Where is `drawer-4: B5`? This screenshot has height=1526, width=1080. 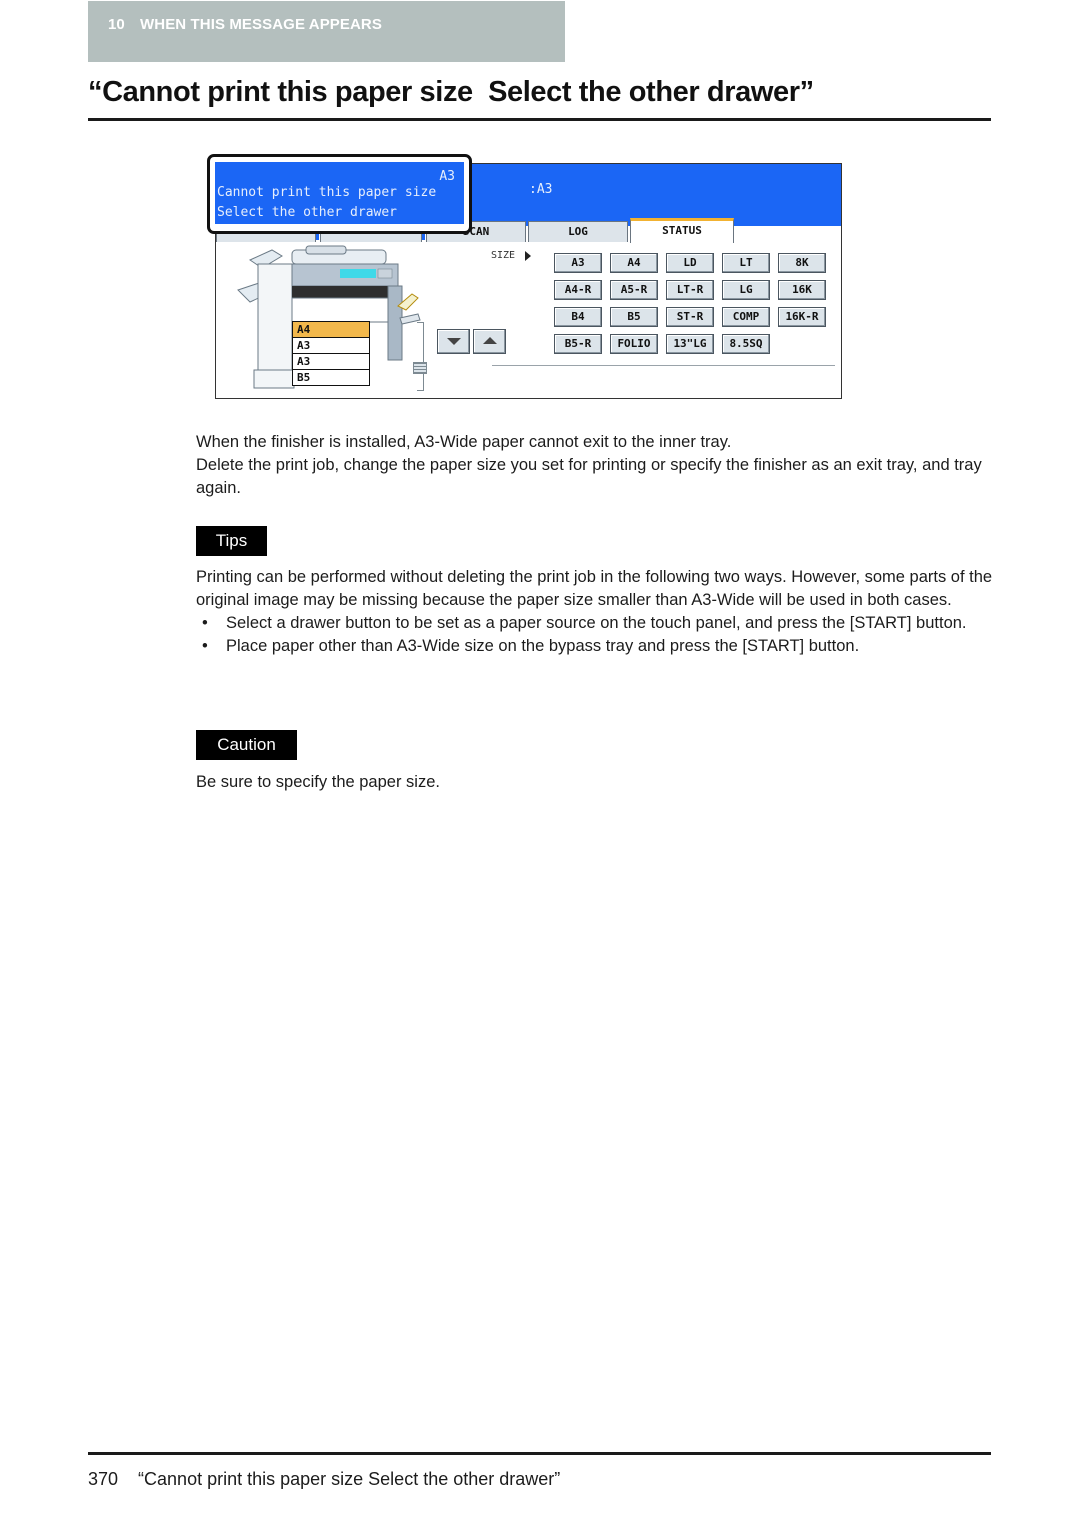
drawer-4: B5 is located at coordinates (331, 378).